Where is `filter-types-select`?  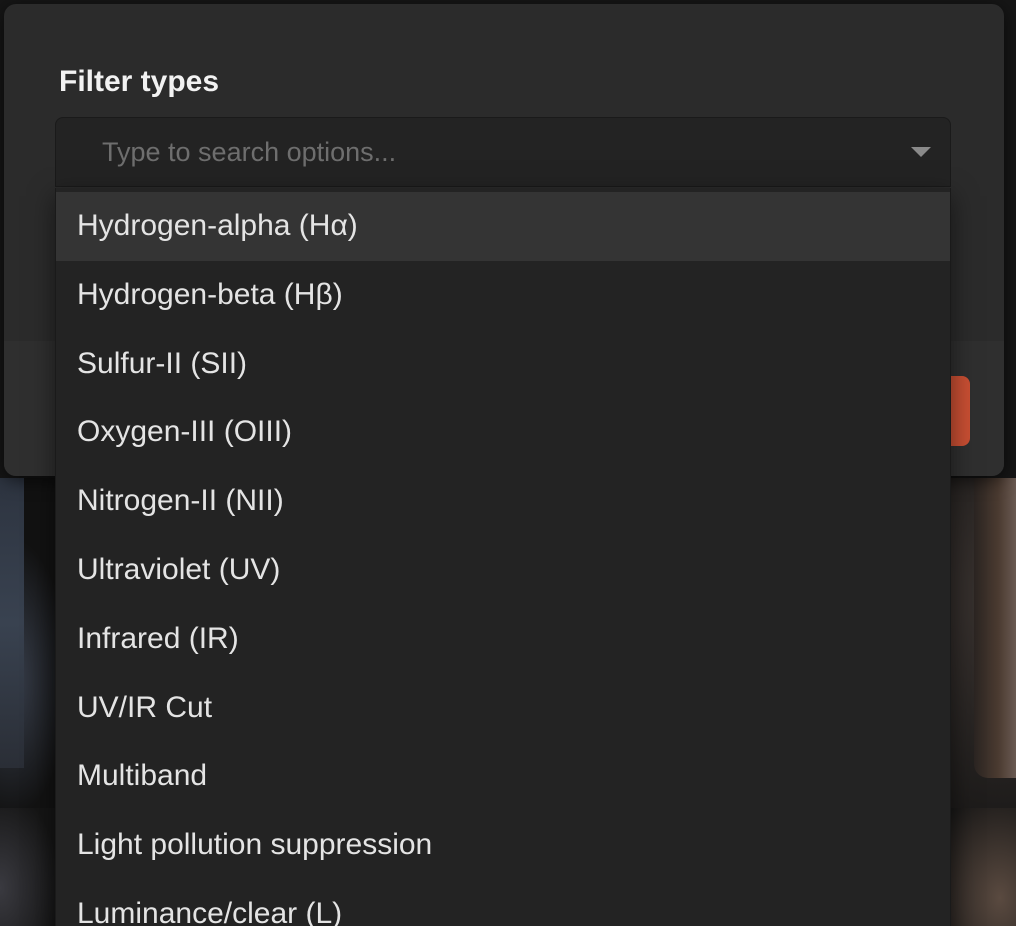 filter-types-select is located at coordinates (503, 152).